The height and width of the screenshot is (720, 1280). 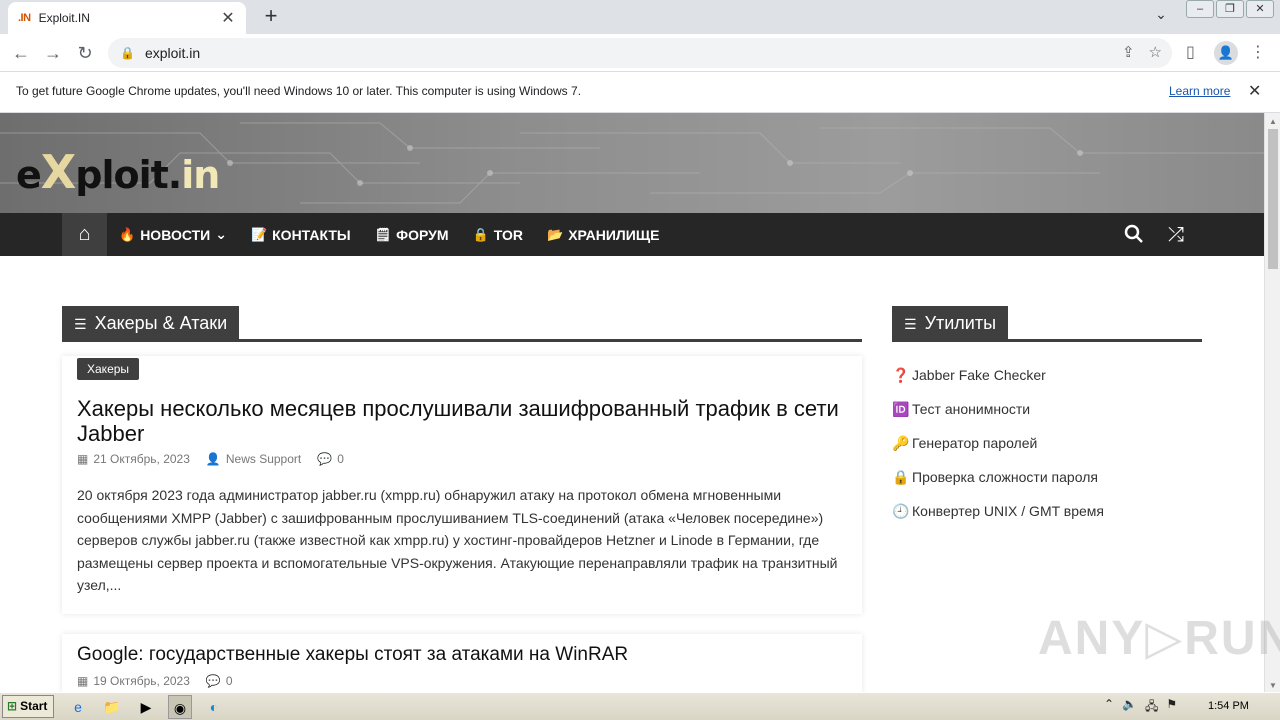 I want to click on scroll-up-icon: ▲, so click(x=1272, y=121).